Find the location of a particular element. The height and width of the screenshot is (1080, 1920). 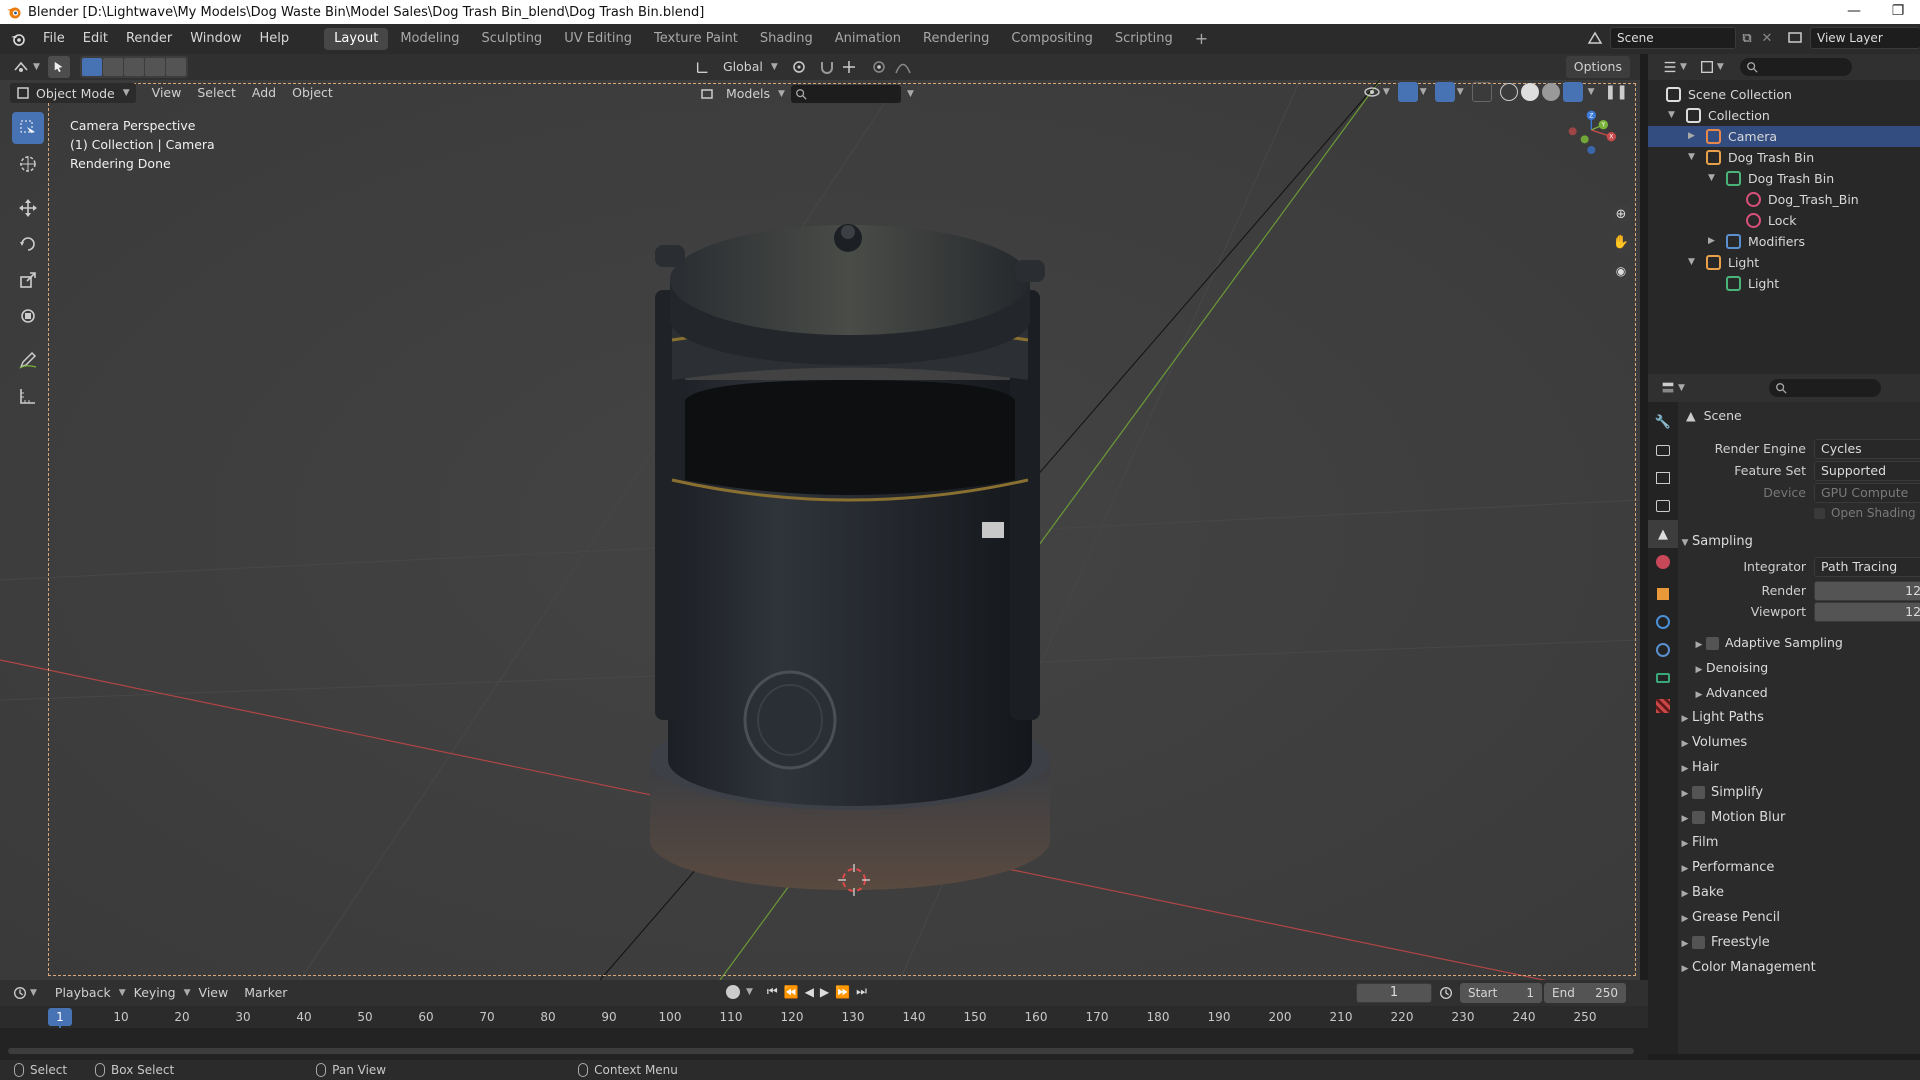

panel-light-paths: ▶ Light Paths is located at coordinates (1799, 718).